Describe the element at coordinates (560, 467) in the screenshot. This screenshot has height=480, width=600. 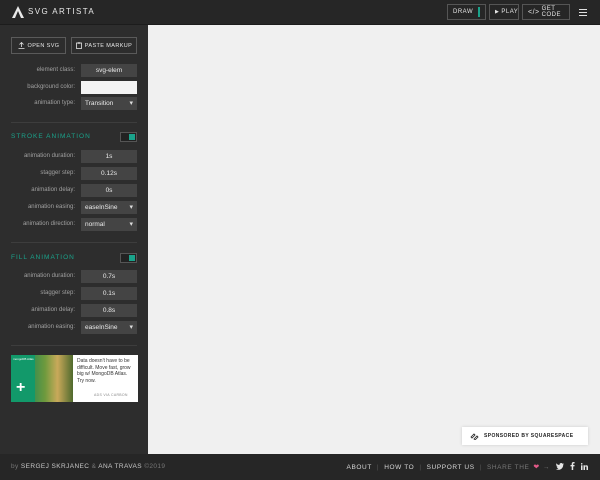
I see `twitter-icon` at that location.